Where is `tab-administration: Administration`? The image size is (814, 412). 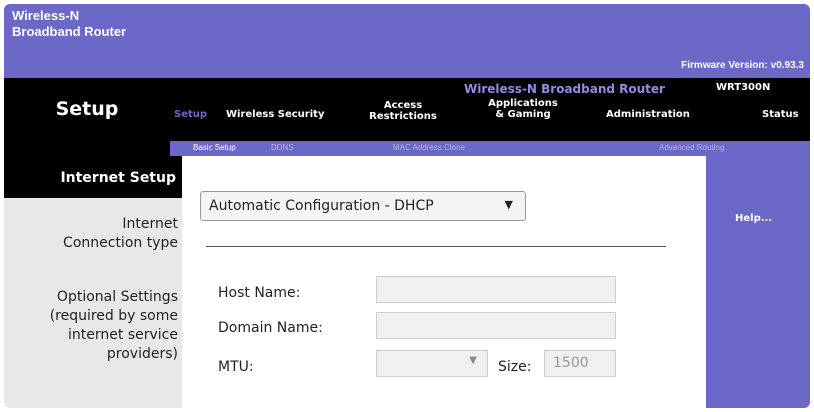
tab-administration: Administration is located at coordinates (648, 114).